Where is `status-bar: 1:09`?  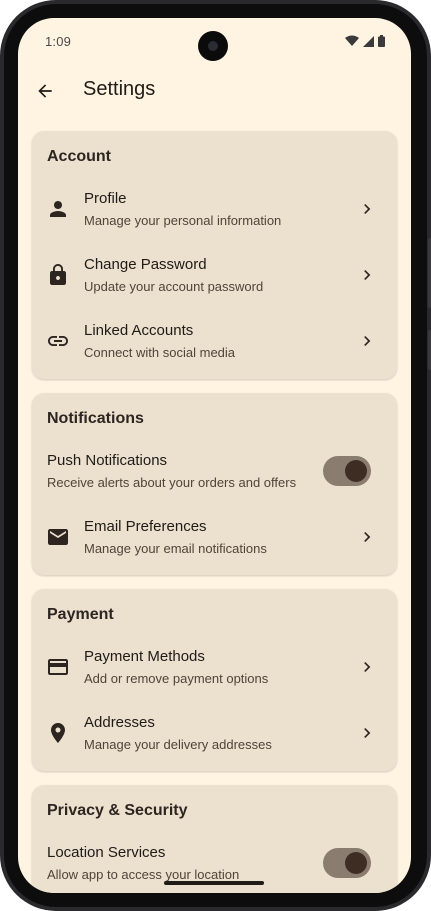 status-bar: 1:09 is located at coordinates (214, 42).